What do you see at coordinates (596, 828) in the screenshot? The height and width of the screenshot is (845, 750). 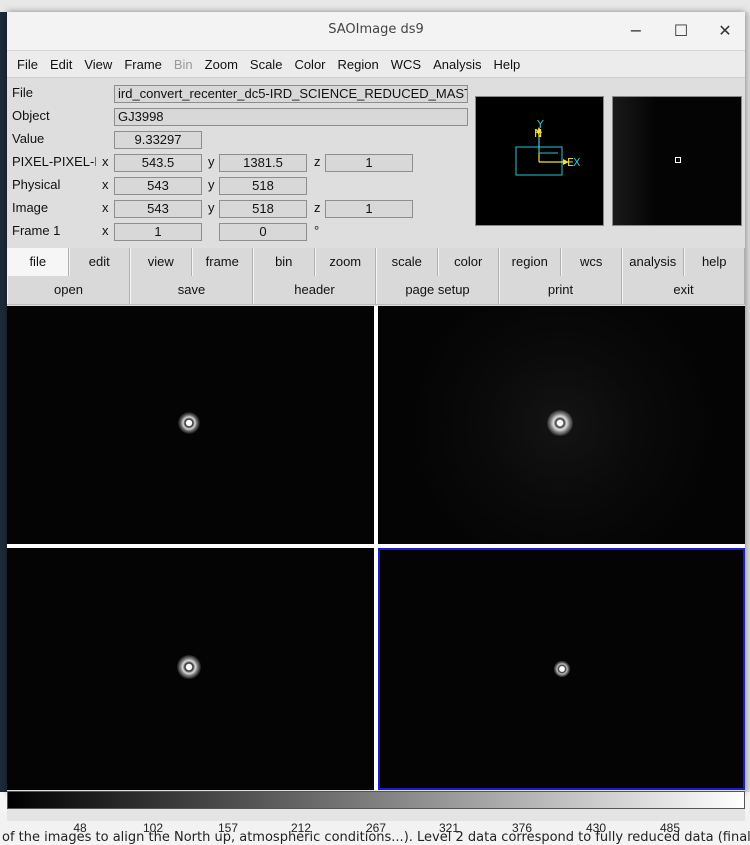 I see `colorbar-label: 430` at bounding box center [596, 828].